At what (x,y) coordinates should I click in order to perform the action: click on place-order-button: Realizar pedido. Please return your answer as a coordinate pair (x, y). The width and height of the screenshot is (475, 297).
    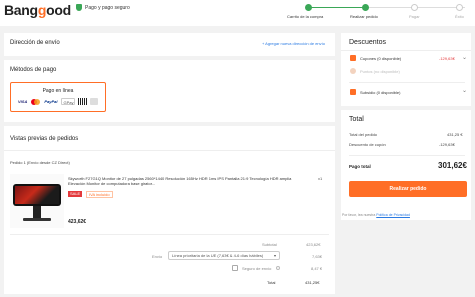
    Looking at the image, I should click on (408, 189).